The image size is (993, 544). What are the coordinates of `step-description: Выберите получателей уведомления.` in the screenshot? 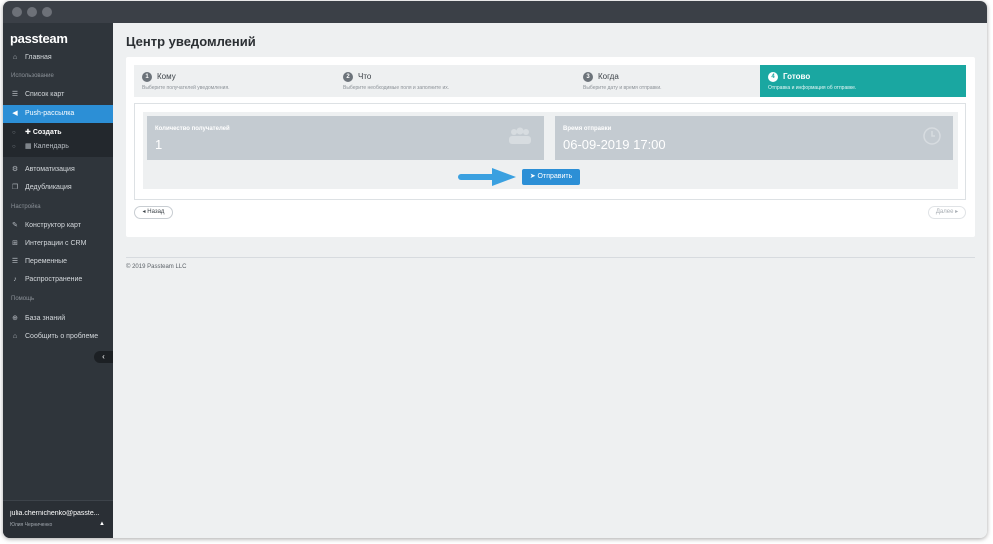 It's located at (186, 88).